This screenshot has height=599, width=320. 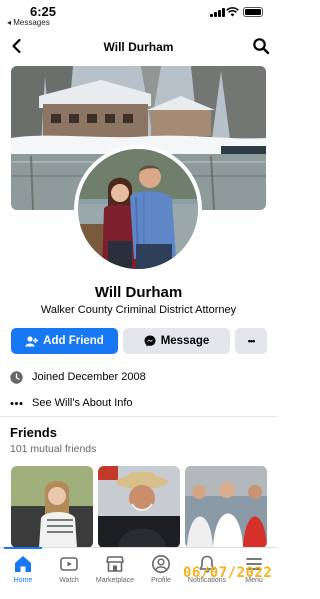 I want to click on back-to-messages-link: ◂ Messages, so click(x=28, y=22).